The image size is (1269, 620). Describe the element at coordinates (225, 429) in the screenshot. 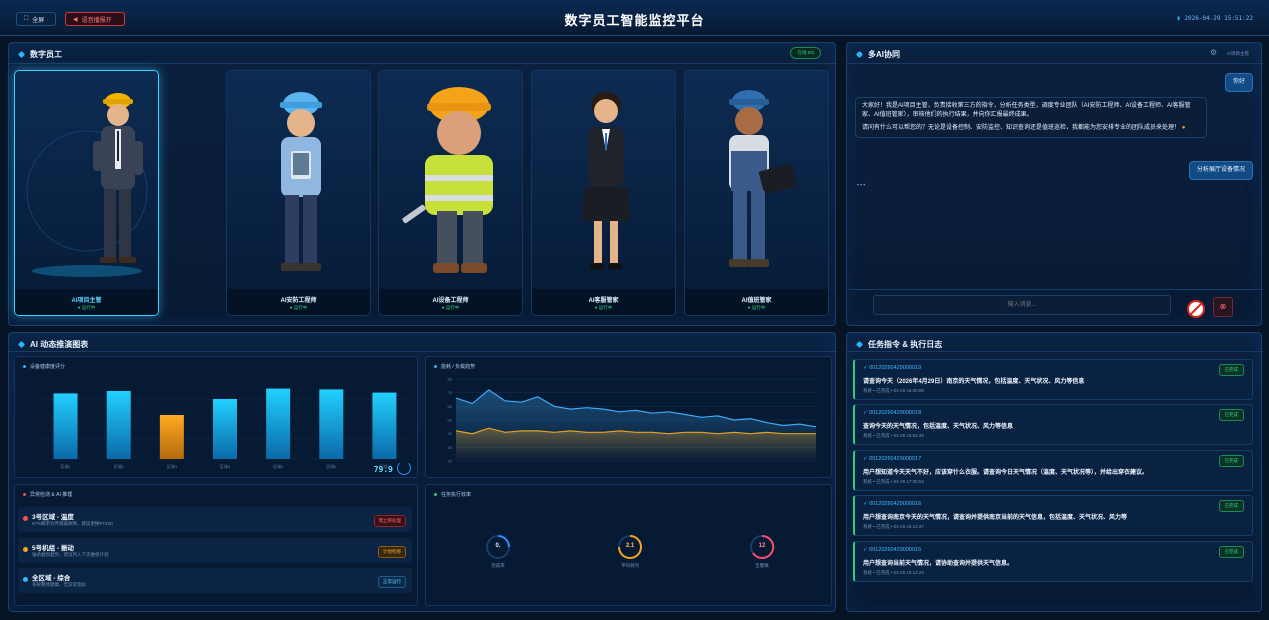

I see `bar-区域4` at that location.